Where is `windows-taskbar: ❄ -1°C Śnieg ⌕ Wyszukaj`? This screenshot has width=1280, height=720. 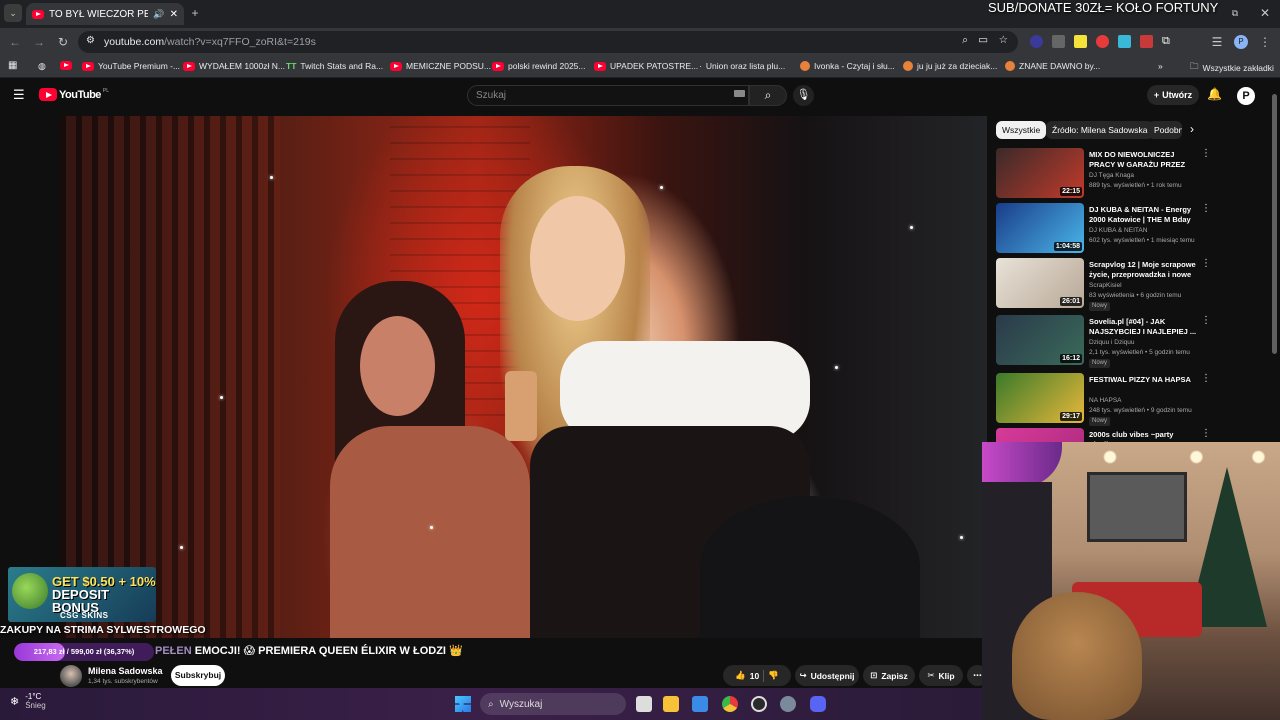 windows-taskbar: ❄ -1°C Śnieg ⌕ Wyszukaj is located at coordinates (491, 704).